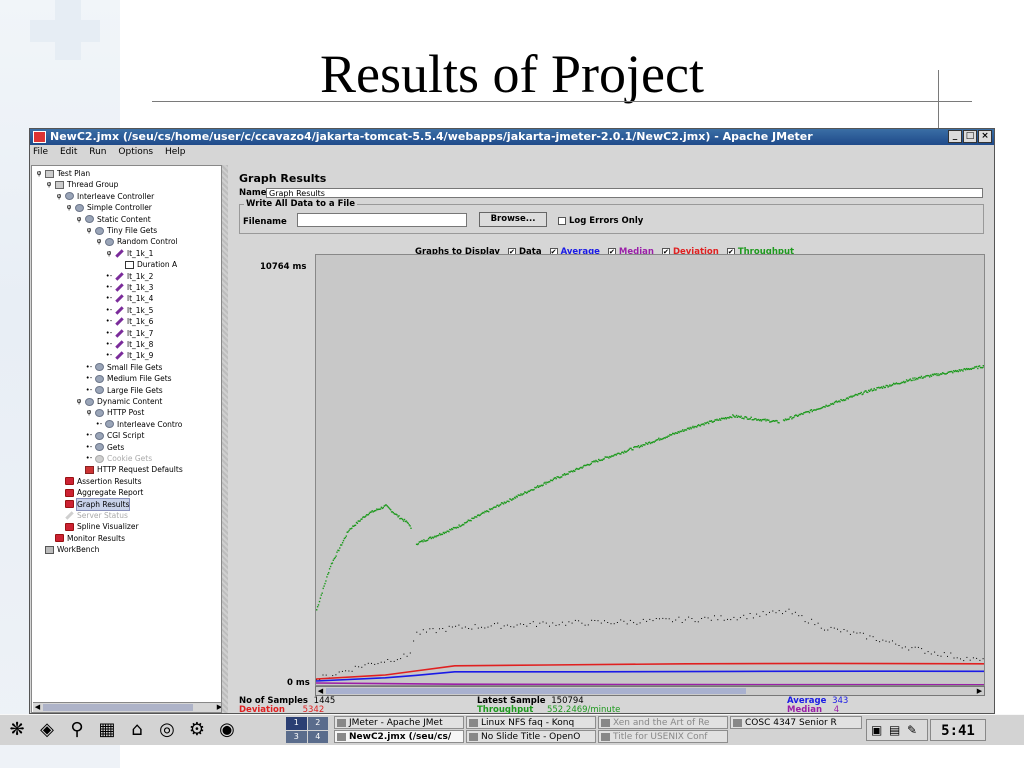  Describe the element at coordinates (98, 481) in the screenshot. I see `tree-node: Assertion Results` at that location.